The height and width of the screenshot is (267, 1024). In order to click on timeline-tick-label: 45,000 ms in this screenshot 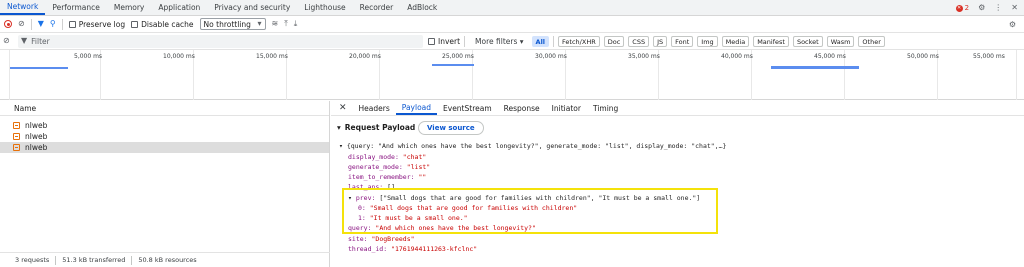, I will do `click(830, 56)`.